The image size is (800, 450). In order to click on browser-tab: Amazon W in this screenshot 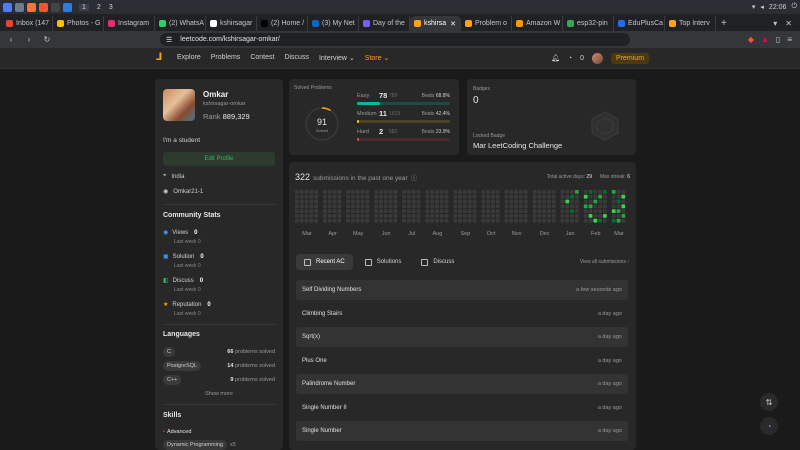, I will do `click(537, 23)`.